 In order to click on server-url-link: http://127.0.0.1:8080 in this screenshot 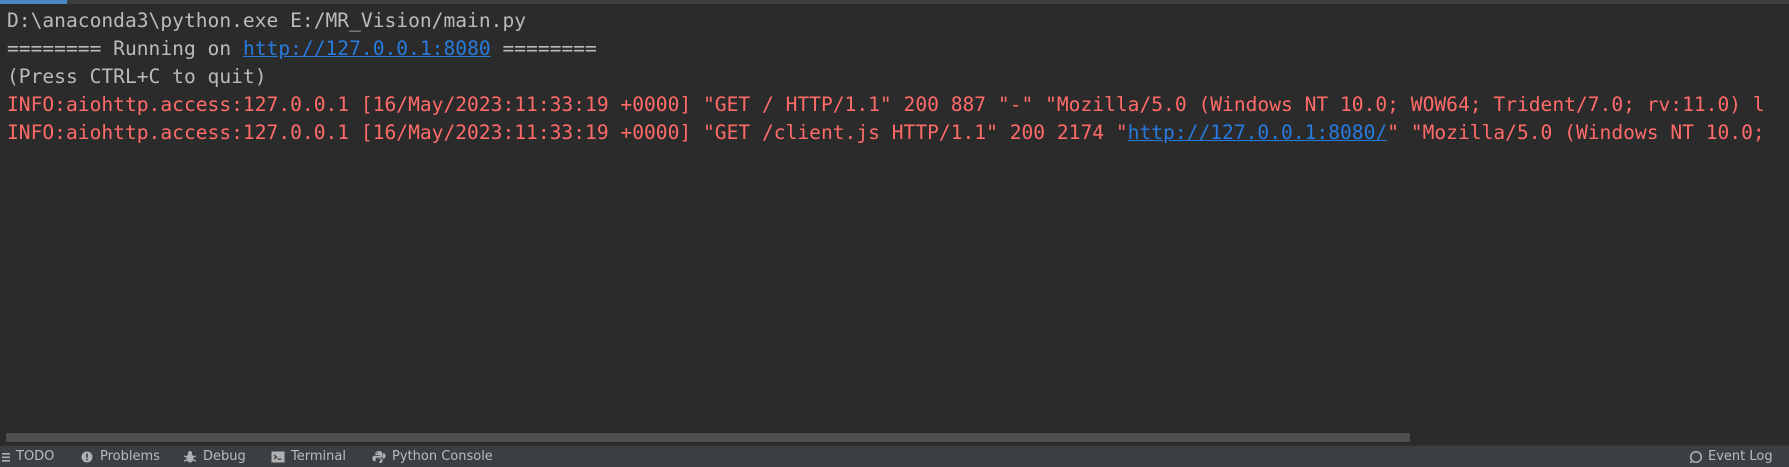, I will do `click(367, 48)`.